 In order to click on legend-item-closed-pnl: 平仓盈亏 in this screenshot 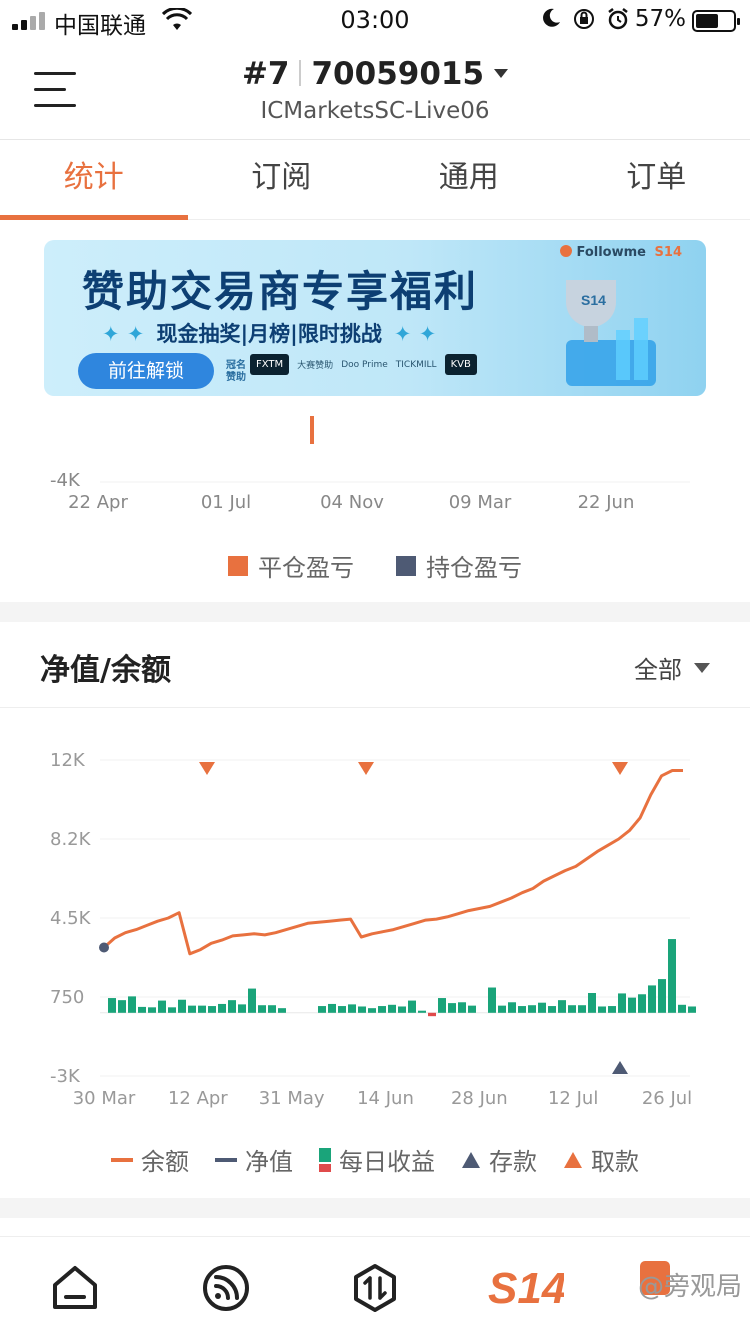, I will do `click(291, 565)`.